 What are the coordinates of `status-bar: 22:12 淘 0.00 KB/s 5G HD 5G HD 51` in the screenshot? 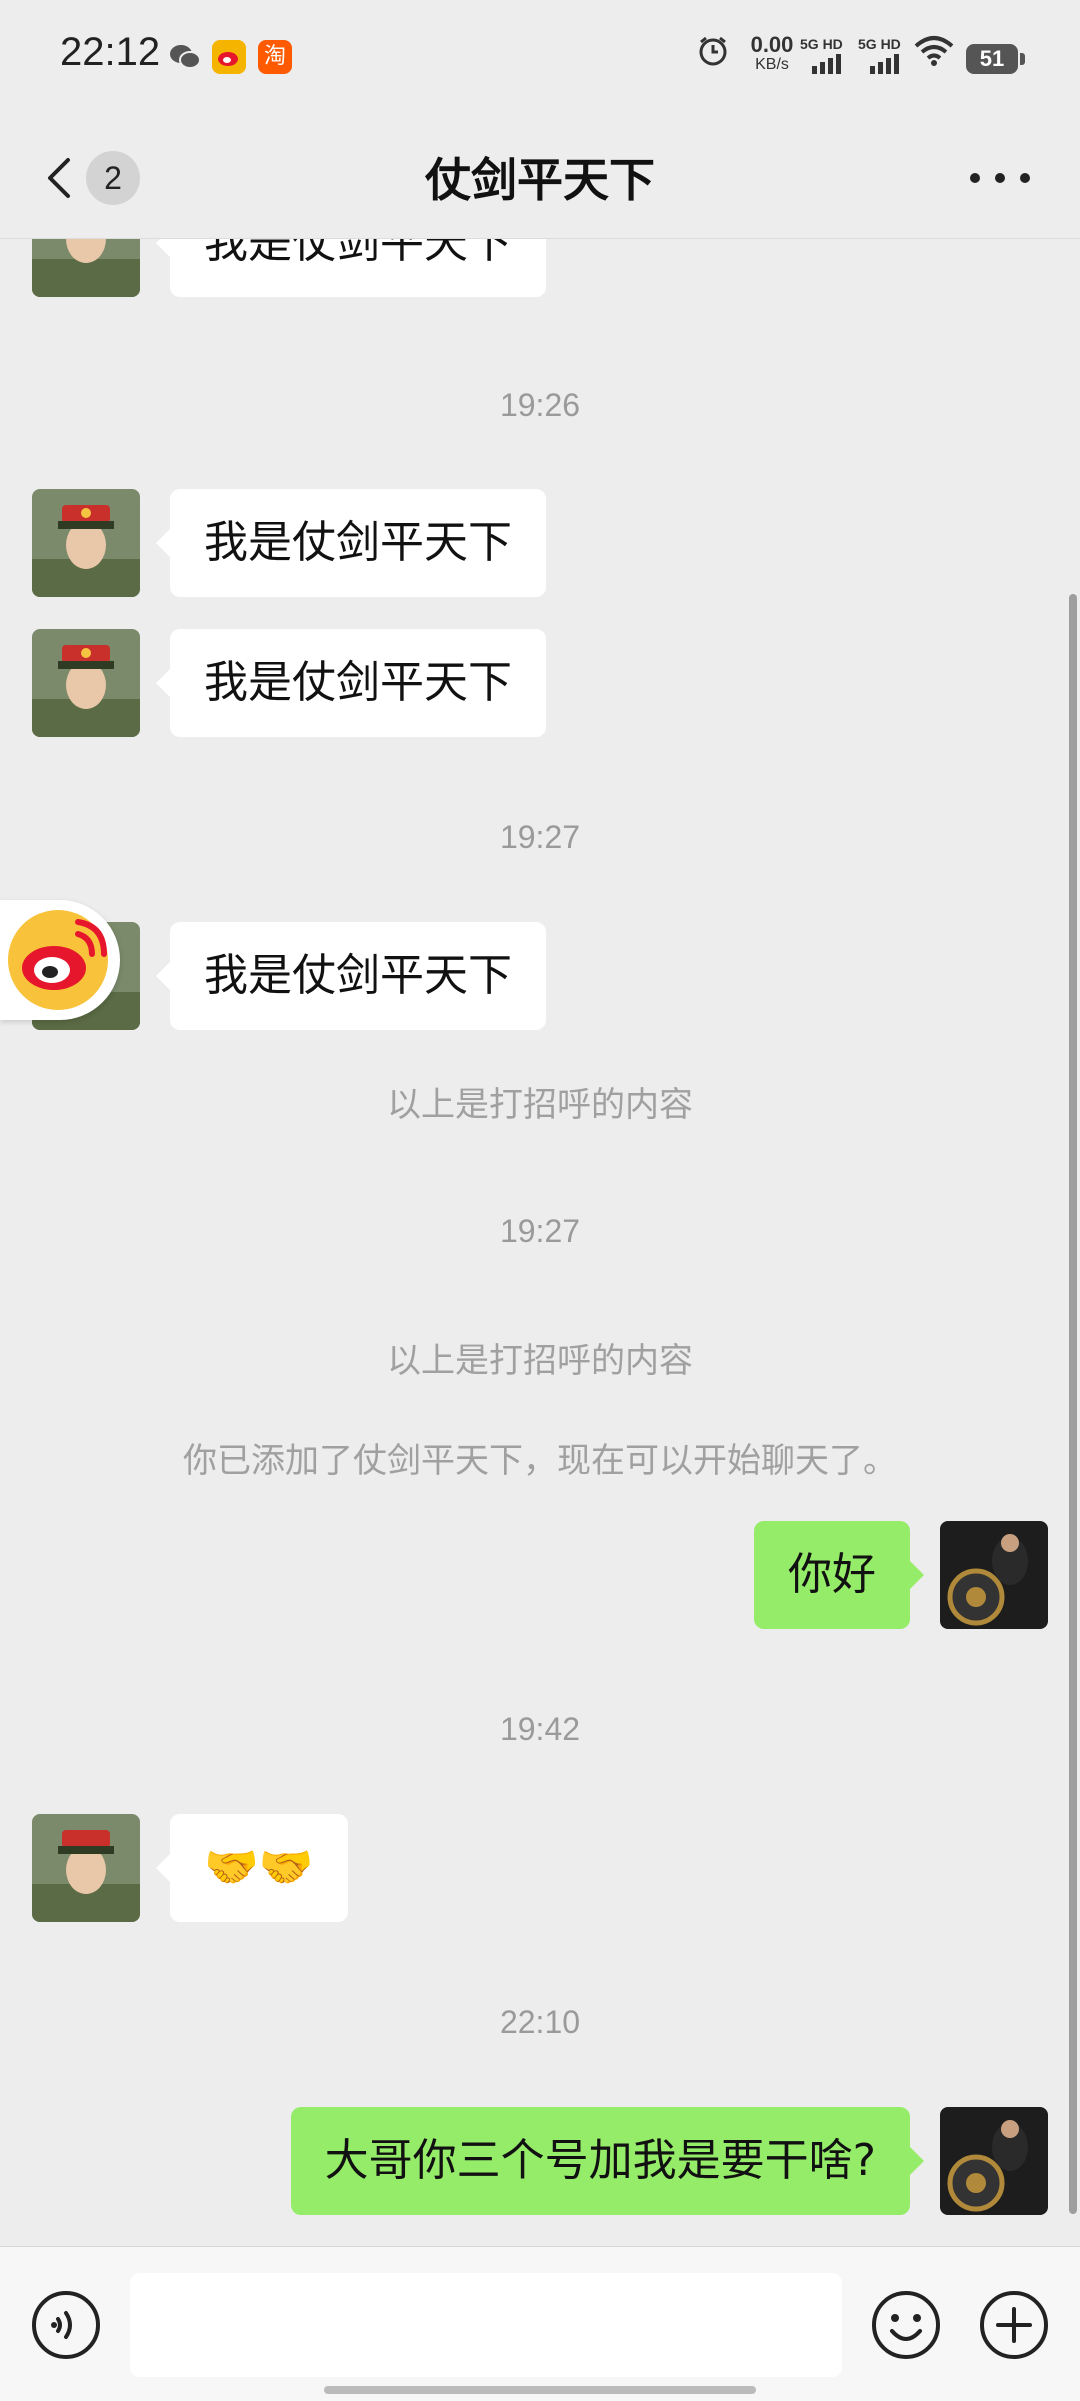 It's located at (540, 59).